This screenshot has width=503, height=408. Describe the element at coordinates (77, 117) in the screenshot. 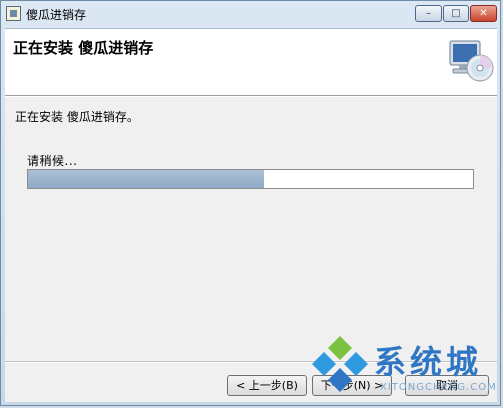

I see `install-status-text: 正在安装 傻瓜进销存。` at that location.